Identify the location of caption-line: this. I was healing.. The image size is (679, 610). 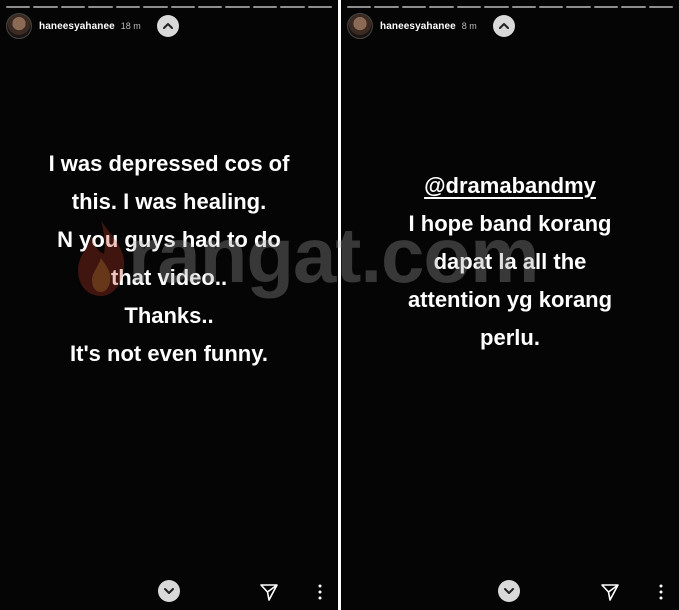
(169, 201).